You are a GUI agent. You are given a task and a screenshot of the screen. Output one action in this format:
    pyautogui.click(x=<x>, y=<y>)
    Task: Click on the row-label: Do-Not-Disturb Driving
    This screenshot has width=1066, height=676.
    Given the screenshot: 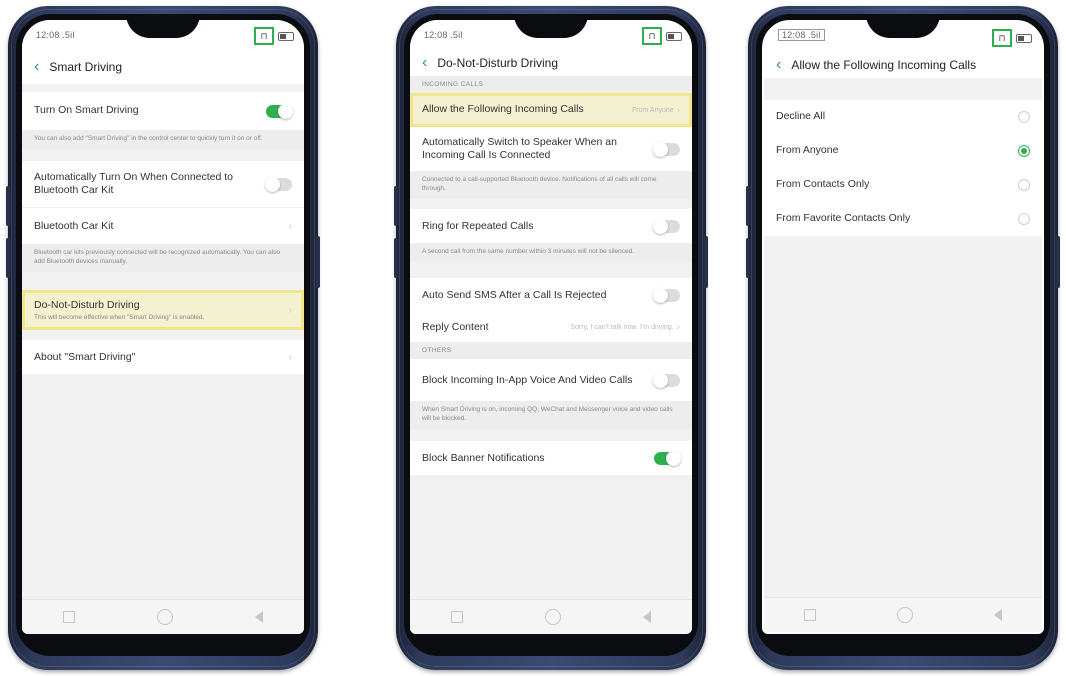 What is the action you would take?
    pyautogui.click(x=87, y=304)
    